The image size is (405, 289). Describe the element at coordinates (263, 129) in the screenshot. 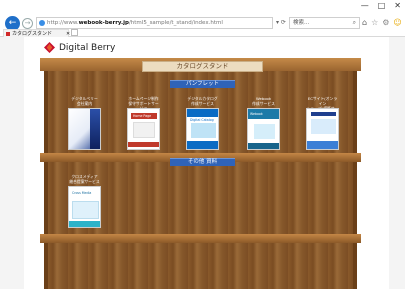

I see `book-cover: Webook` at that location.